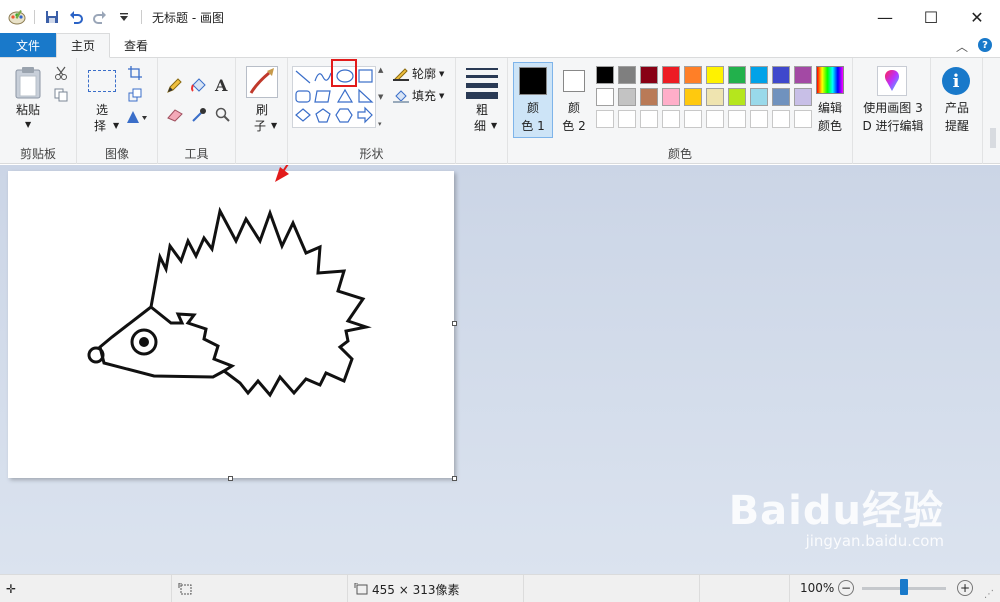 The height and width of the screenshot is (602, 1000). I want to click on redo-icon, so click(100, 17).